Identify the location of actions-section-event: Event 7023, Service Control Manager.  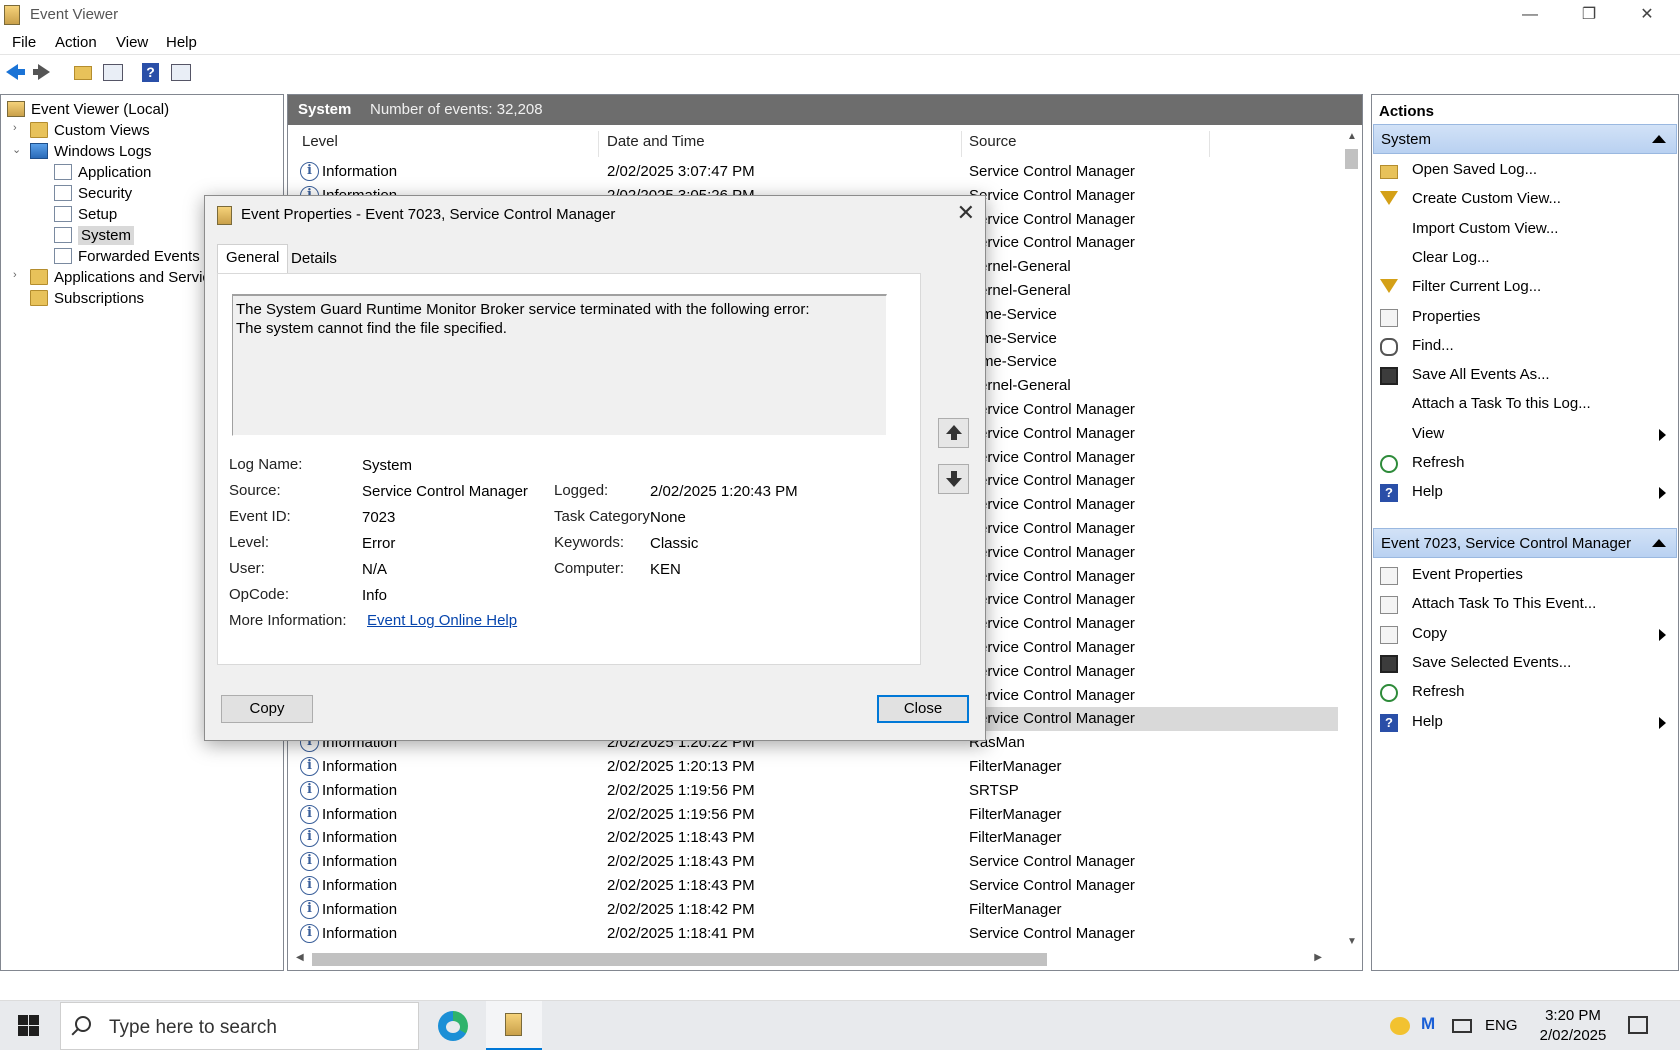
(1525, 543).